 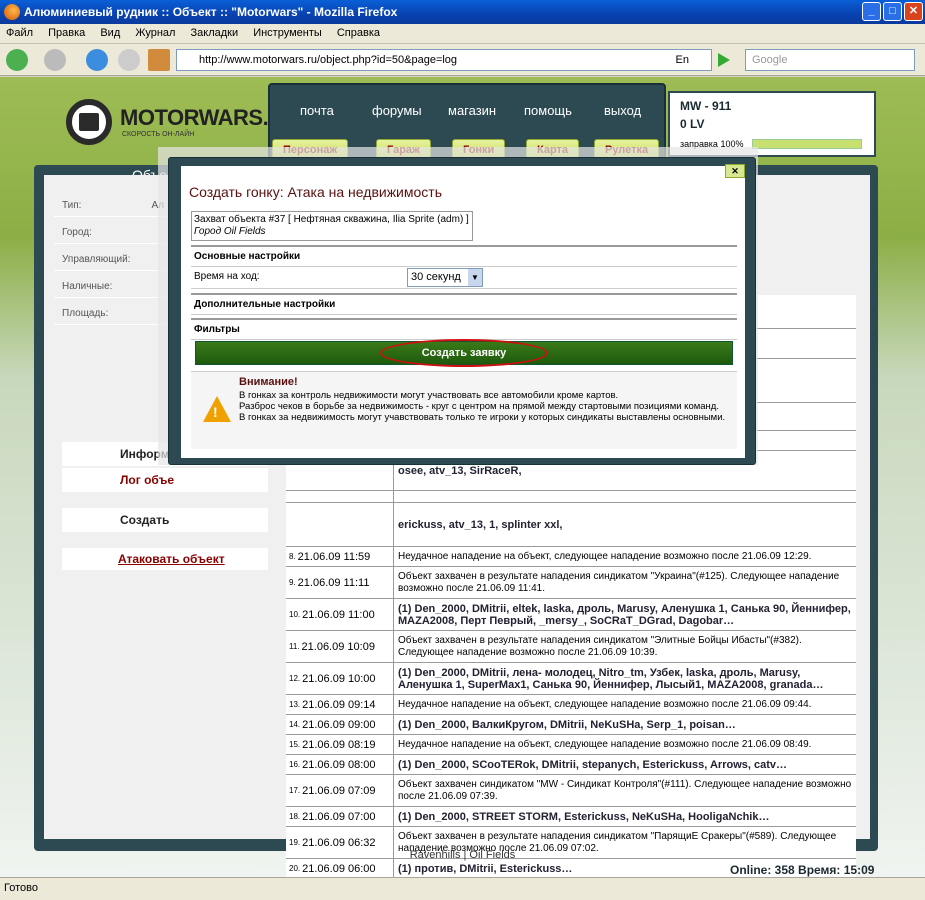 What do you see at coordinates (830, 60) in the screenshot?
I see `search-input: Google` at bounding box center [830, 60].